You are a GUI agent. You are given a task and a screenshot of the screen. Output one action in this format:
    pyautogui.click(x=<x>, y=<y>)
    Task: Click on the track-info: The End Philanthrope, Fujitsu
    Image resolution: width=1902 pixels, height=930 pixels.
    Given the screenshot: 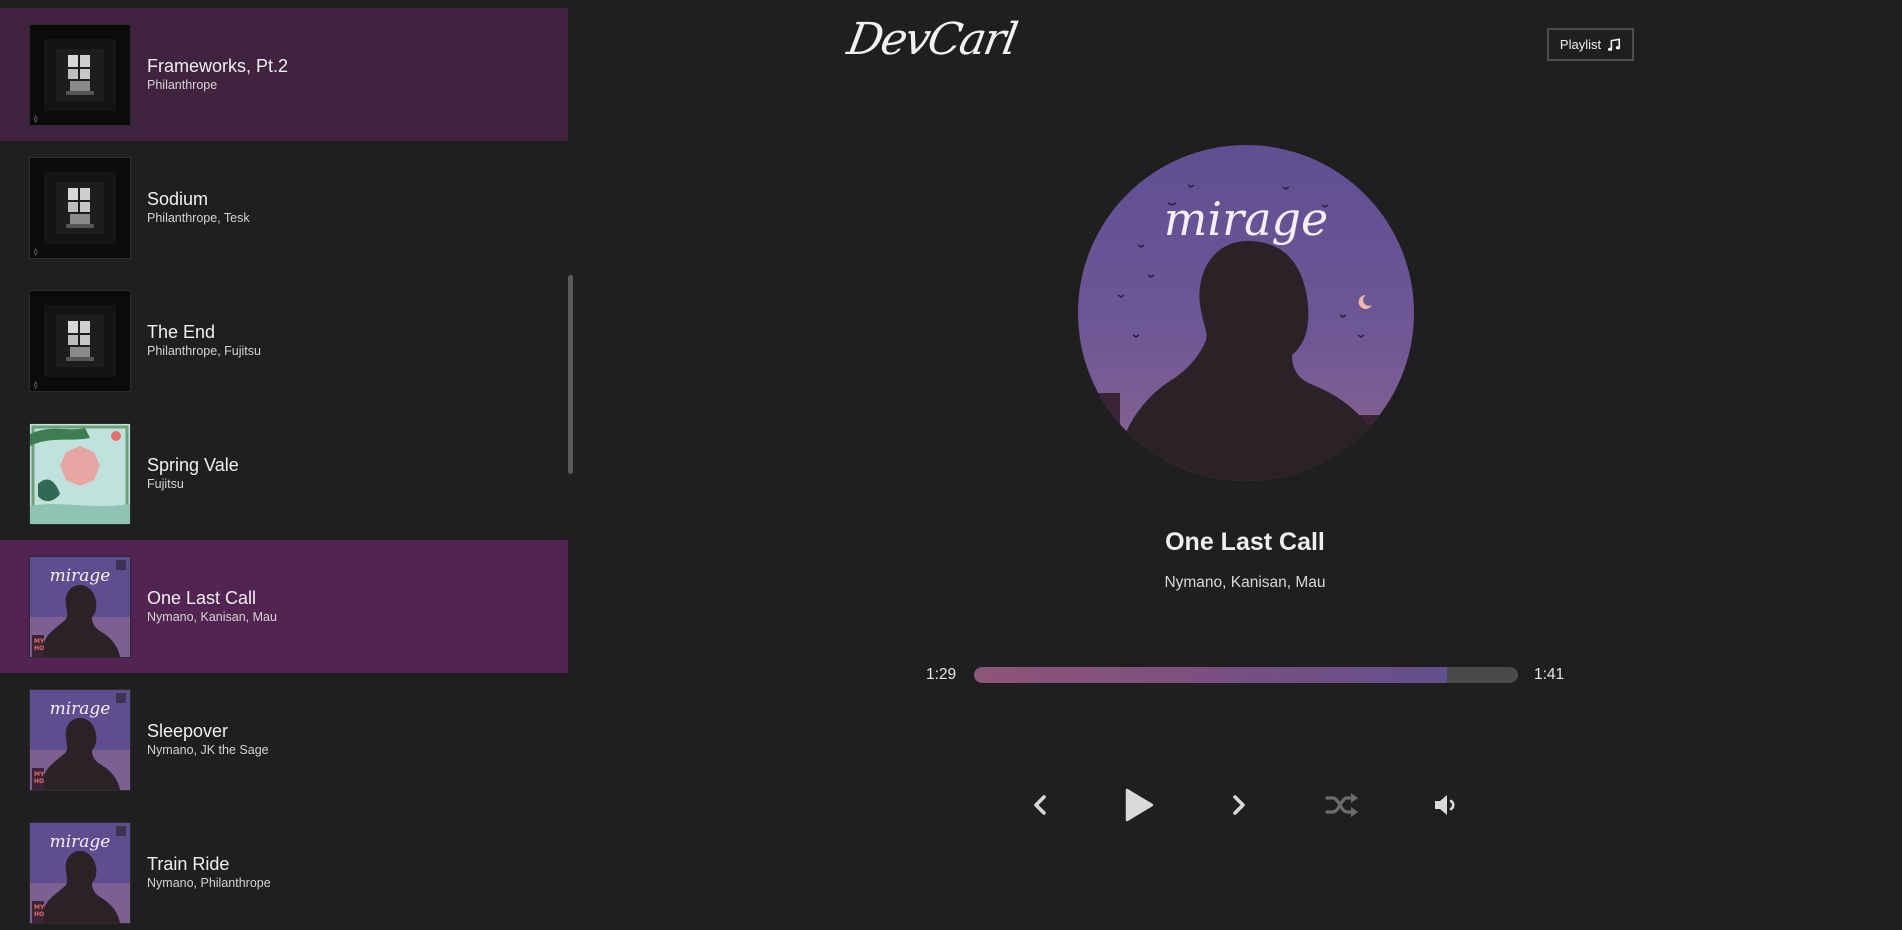 What is the action you would take?
    pyautogui.click(x=204, y=340)
    